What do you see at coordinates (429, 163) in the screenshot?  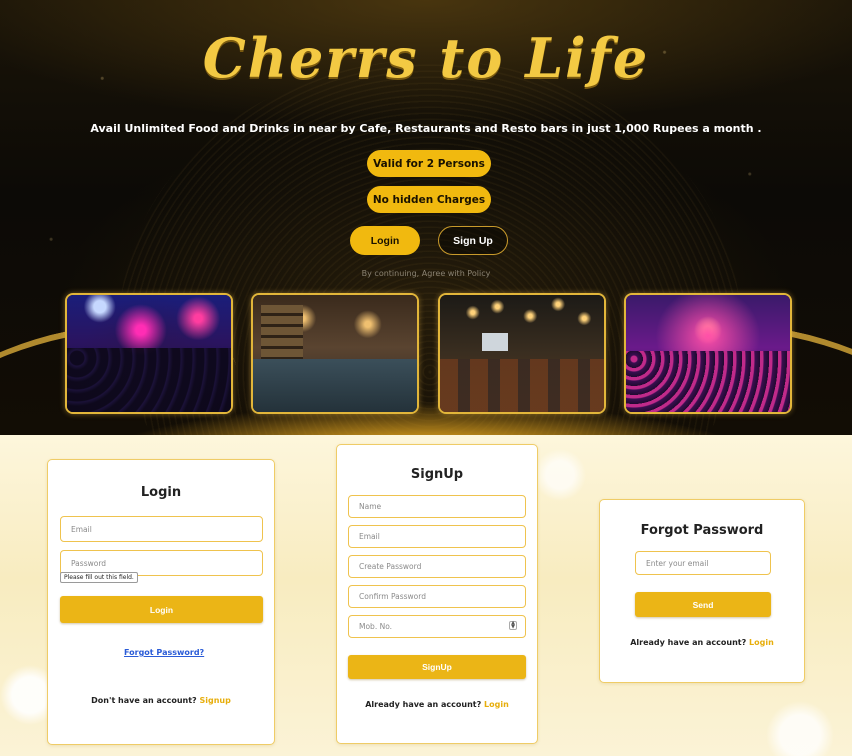 I see `badge-valid-persons: Valid for 2 Persons` at bounding box center [429, 163].